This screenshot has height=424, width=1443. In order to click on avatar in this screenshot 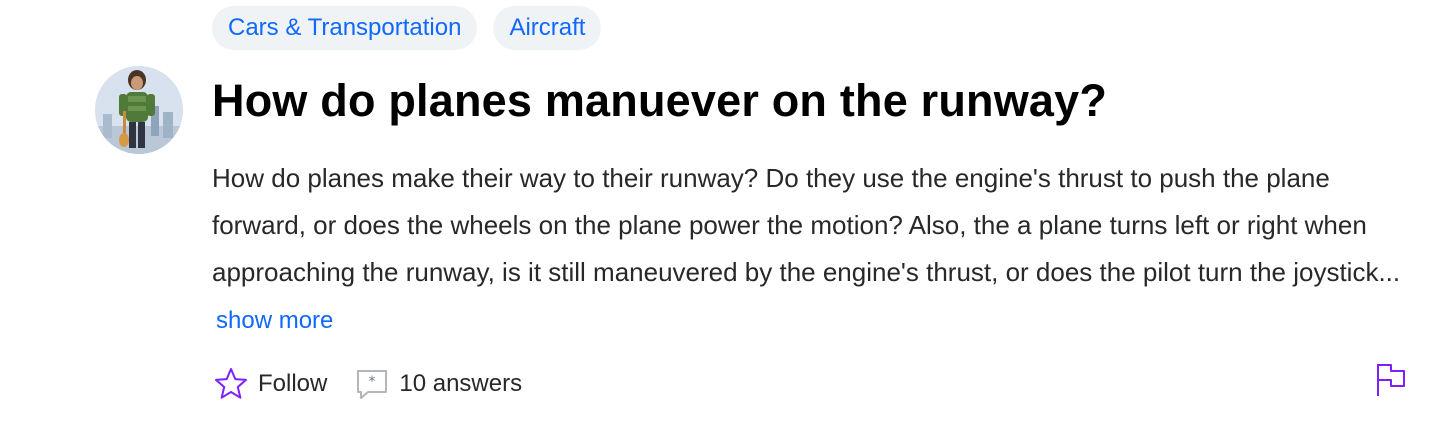, I will do `click(139, 110)`.